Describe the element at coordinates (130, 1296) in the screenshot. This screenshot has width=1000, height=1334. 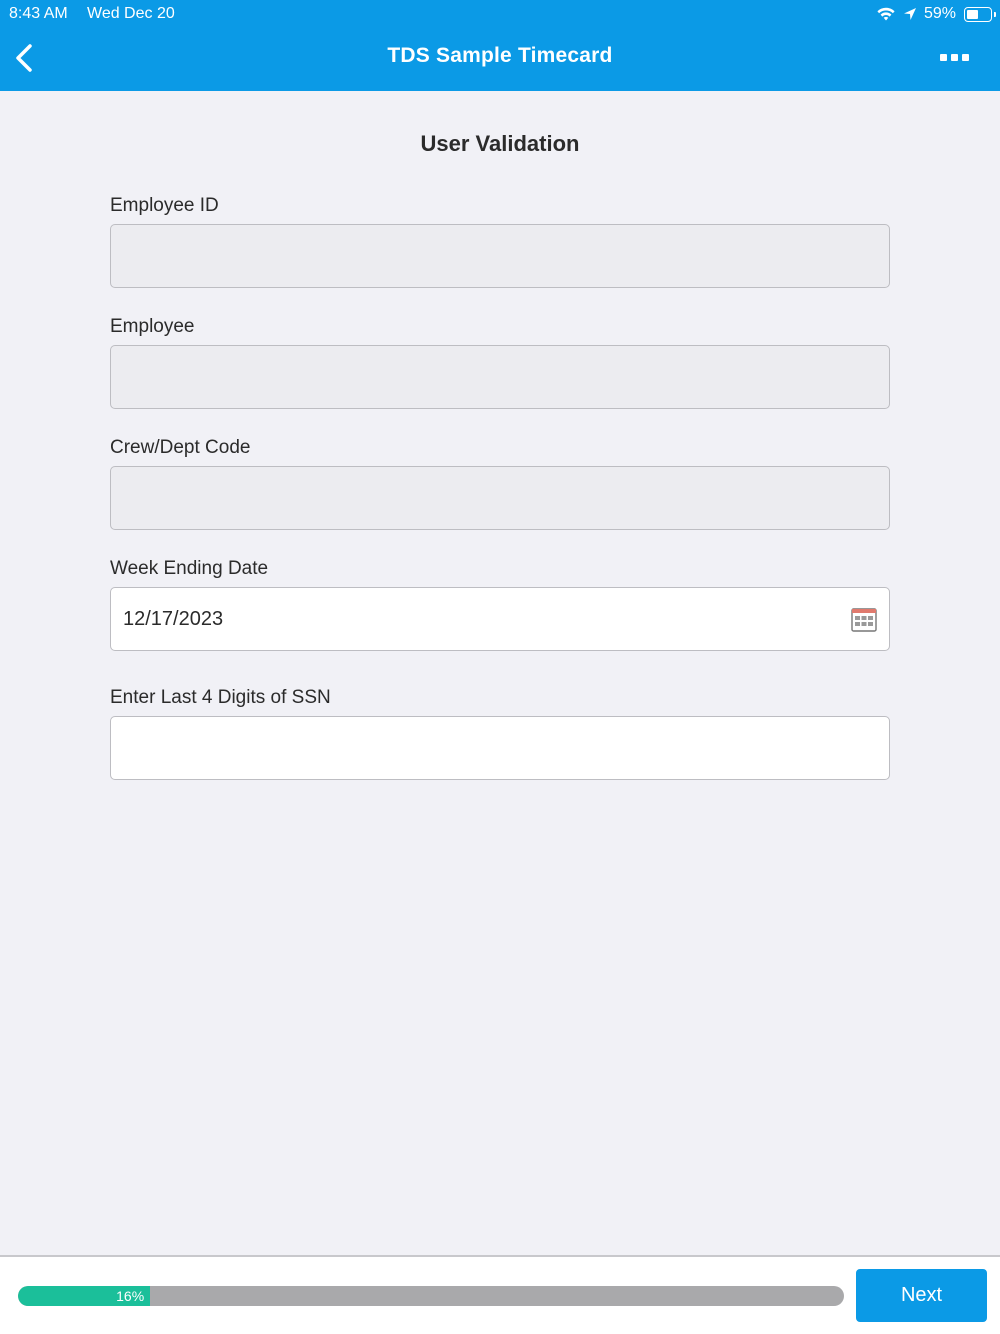
I see `progress-label: 16%` at that location.